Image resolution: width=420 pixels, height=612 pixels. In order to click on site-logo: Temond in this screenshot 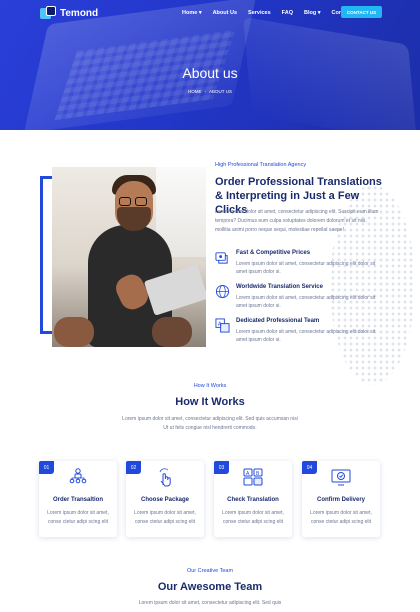, I will do `click(69, 13)`.